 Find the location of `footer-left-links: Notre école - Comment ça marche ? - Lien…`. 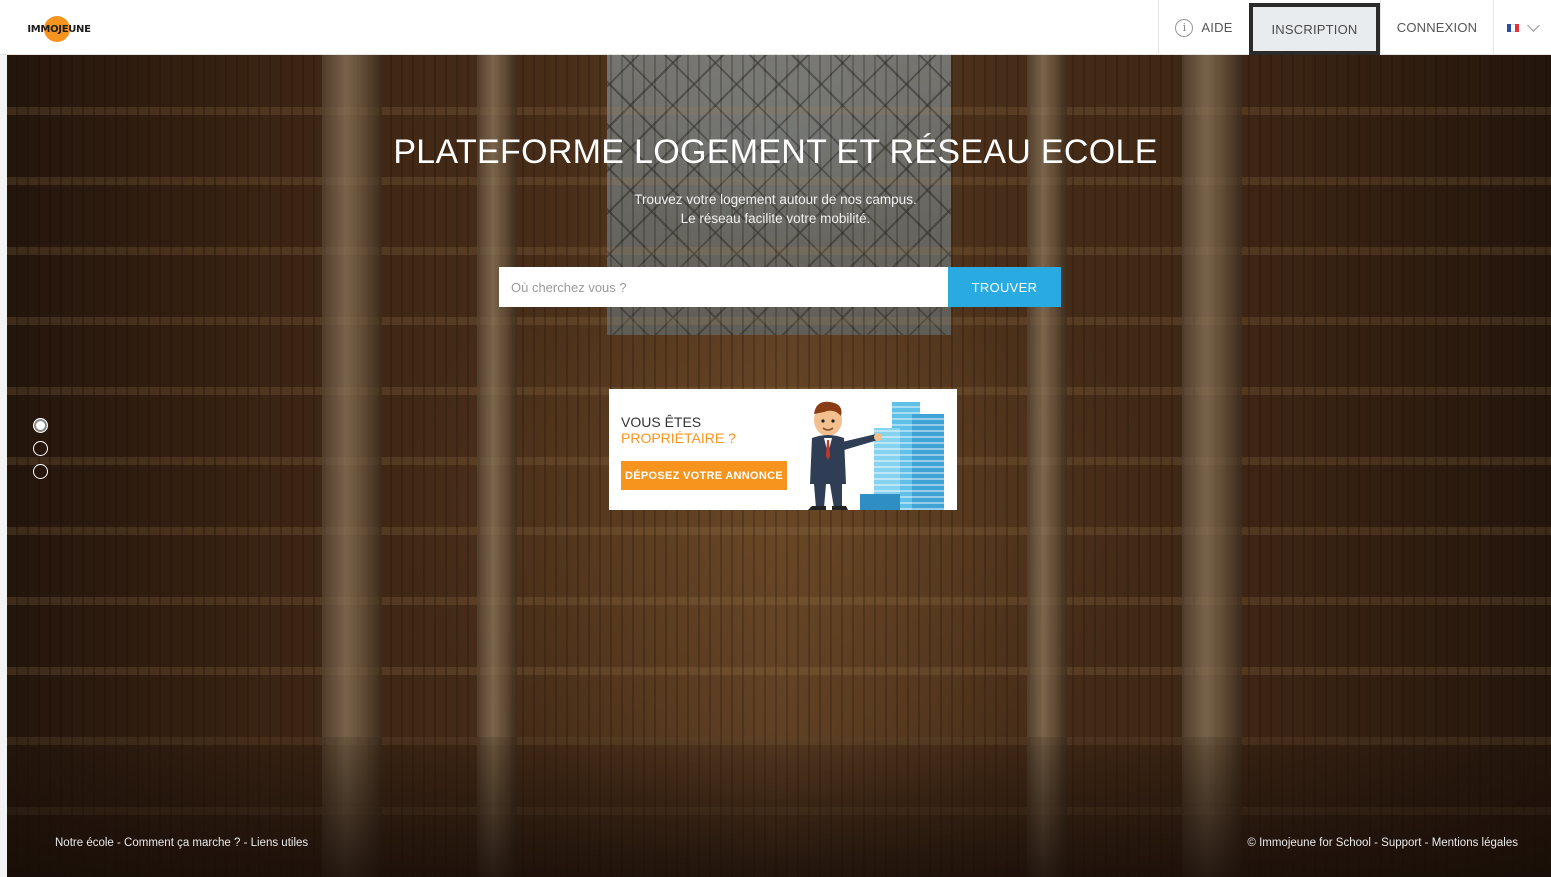

footer-left-links: Notre école - Comment ça marche ? - Lien… is located at coordinates (181, 843).